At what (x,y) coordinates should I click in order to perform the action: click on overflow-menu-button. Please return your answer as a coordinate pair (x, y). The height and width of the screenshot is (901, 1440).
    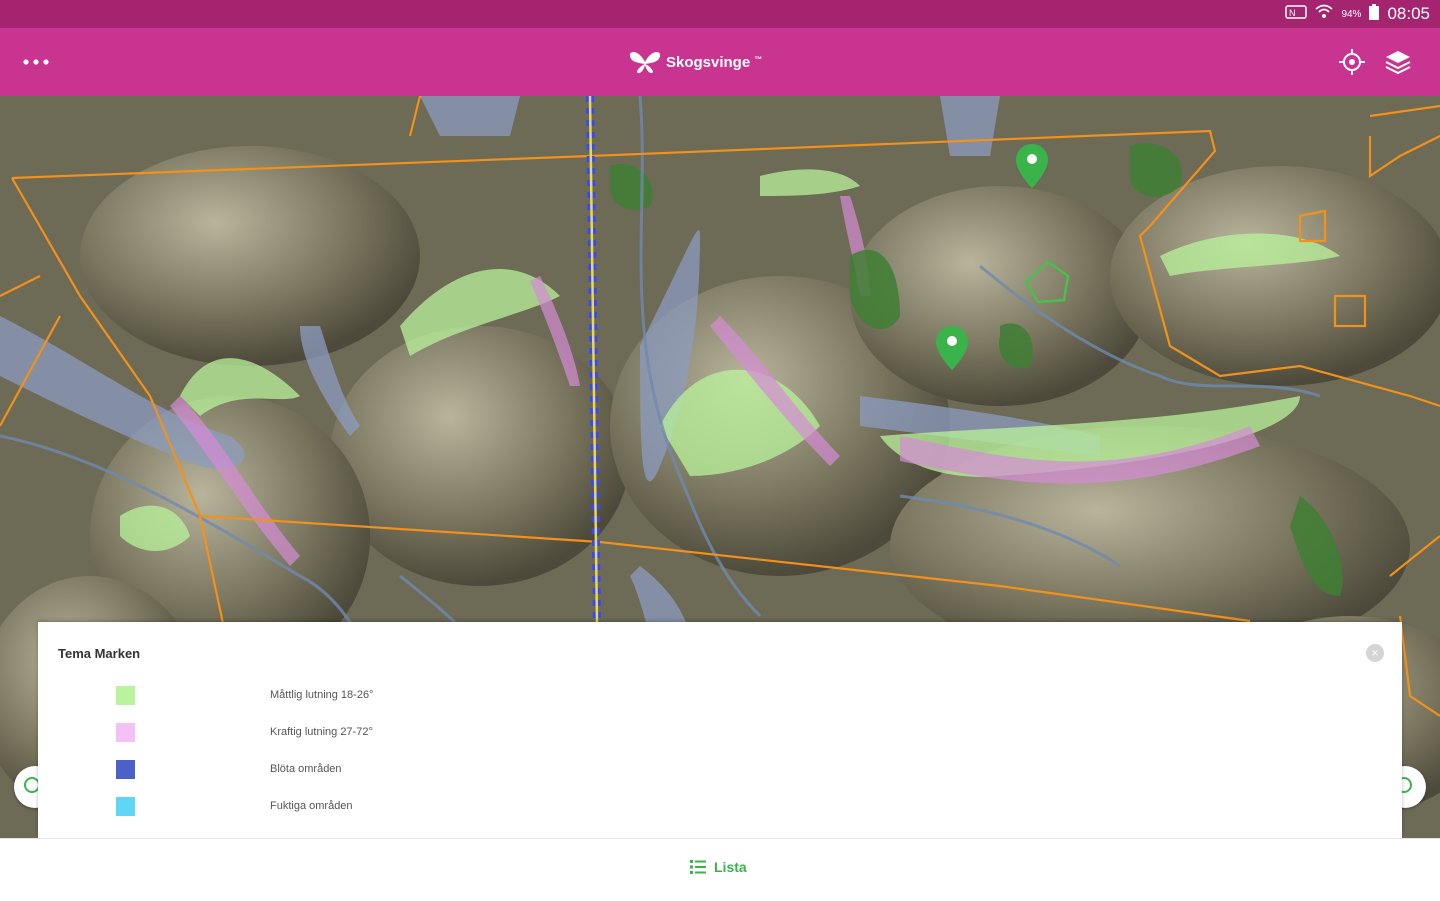
    Looking at the image, I should click on (36, 62).